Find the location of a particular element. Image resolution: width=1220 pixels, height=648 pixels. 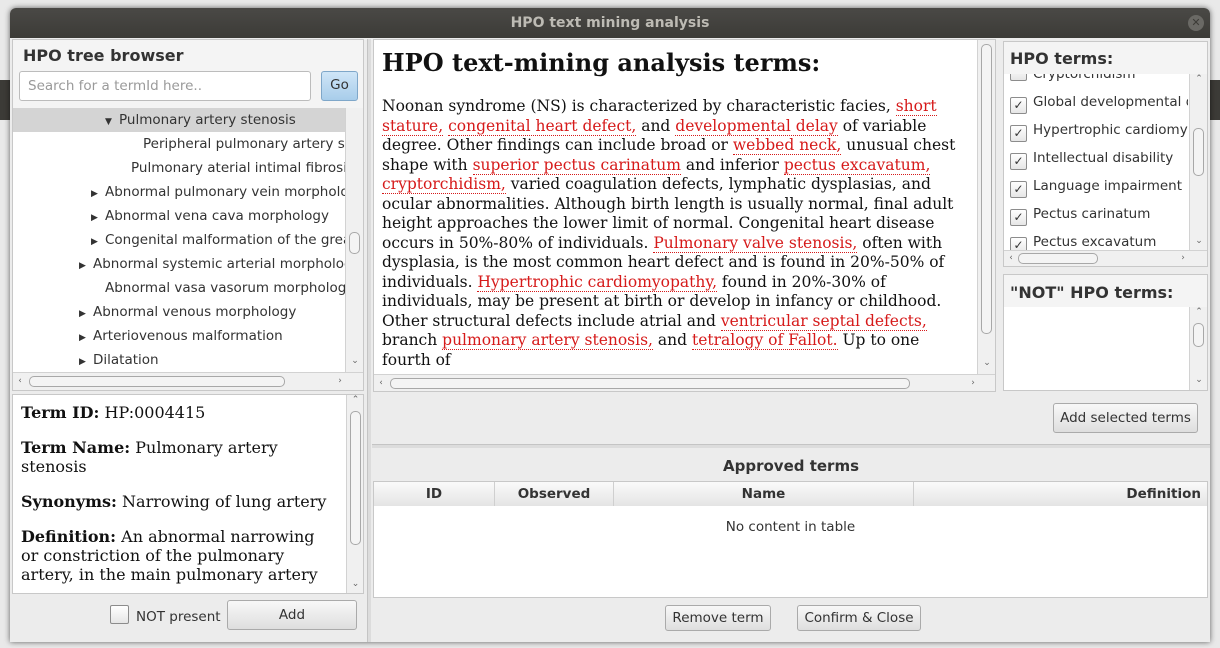

tree-item-label: Abnormal venous morphology is located at coordinates (195, 312).